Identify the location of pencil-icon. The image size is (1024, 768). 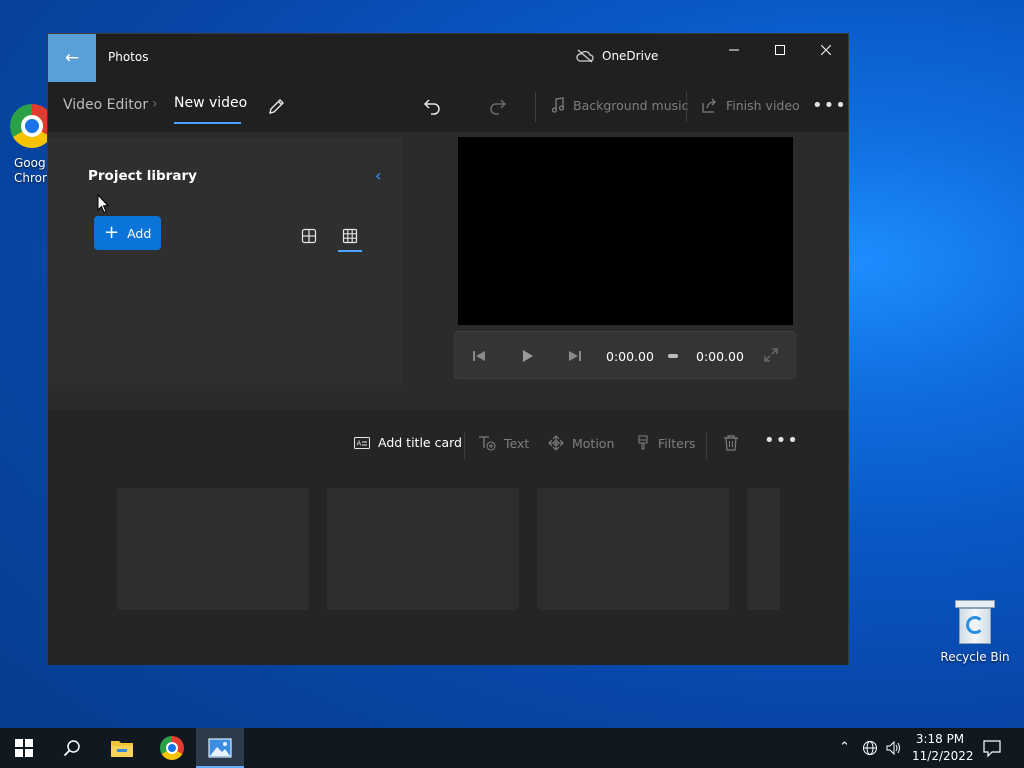
(276, 106).